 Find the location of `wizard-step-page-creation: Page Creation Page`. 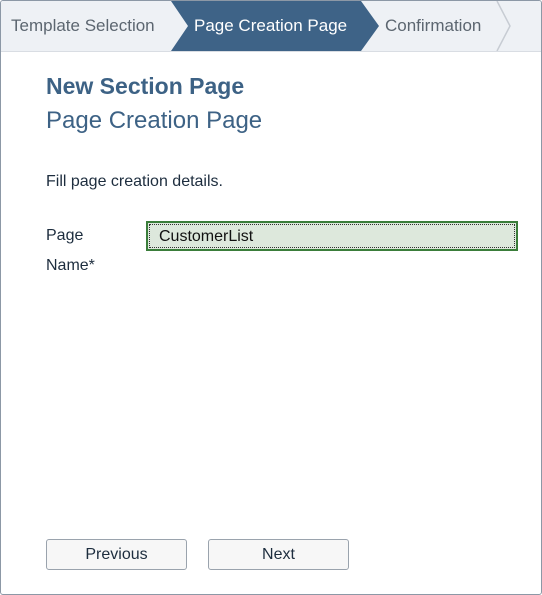

wizard-step-page-creation: Page Creation Page is located at coordinates (270, 26).